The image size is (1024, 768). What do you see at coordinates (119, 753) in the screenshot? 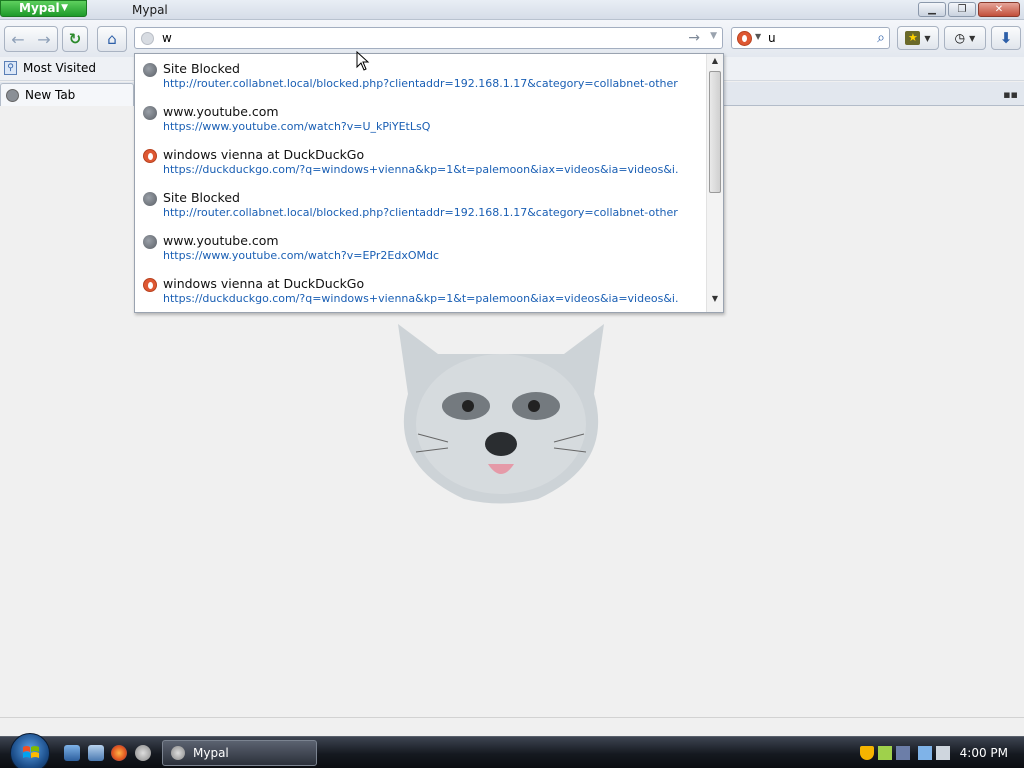
I see `firefox-icon` at bounding box center [119, 753].